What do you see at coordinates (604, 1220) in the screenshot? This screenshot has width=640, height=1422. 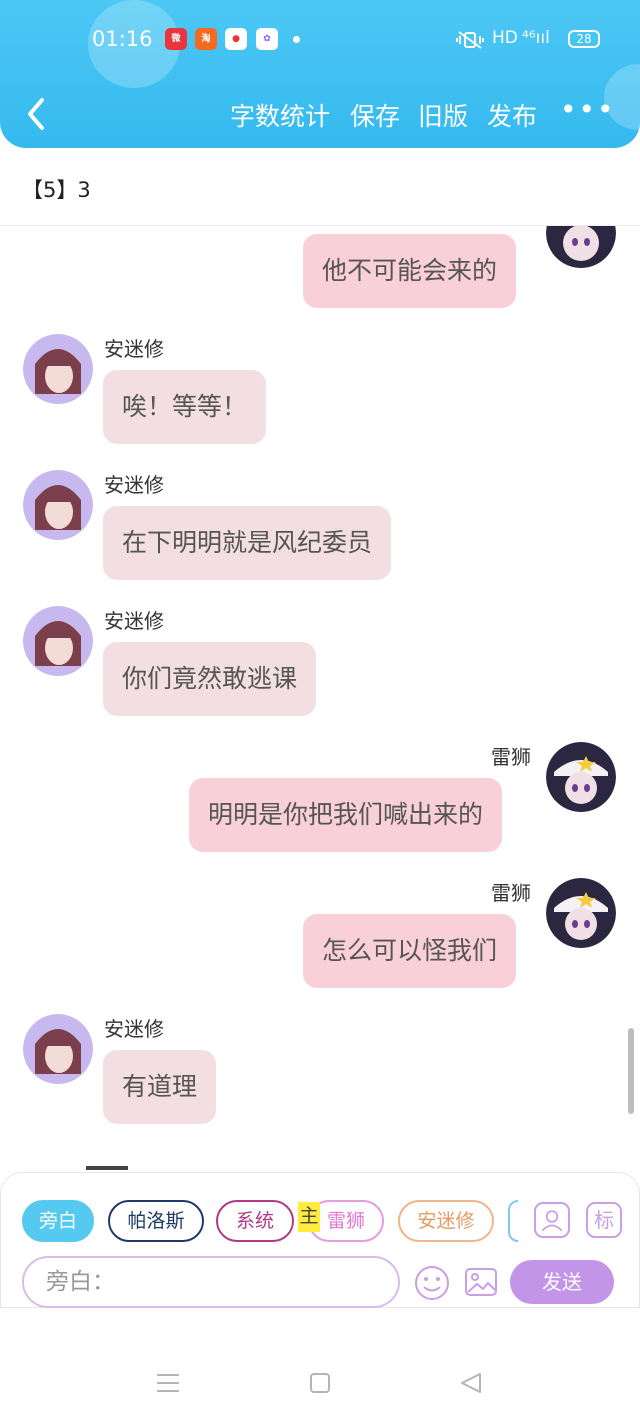 I see `tag-button: 标` at bounding box center [604, 1220].